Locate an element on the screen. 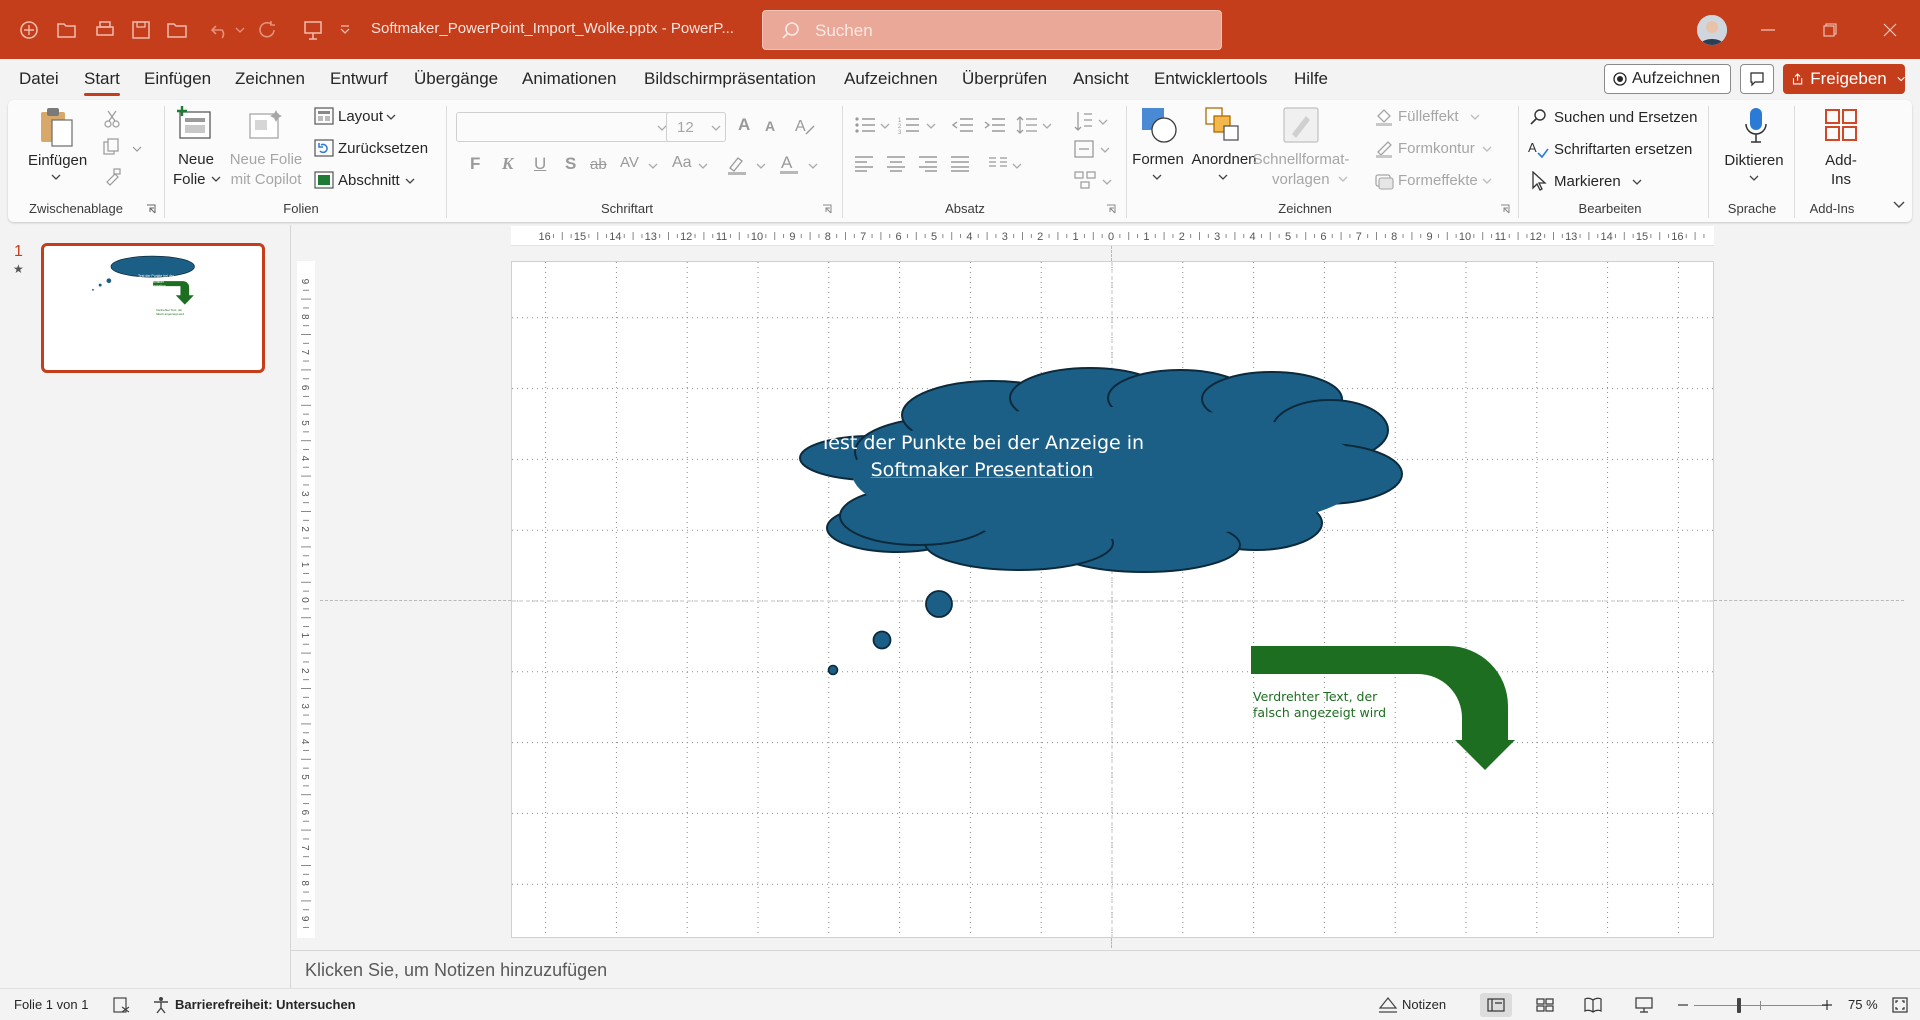 The image size is (1920, 1020). tab-aufzeichnen: Aufzeichnen is located at coordinates (891, 79).